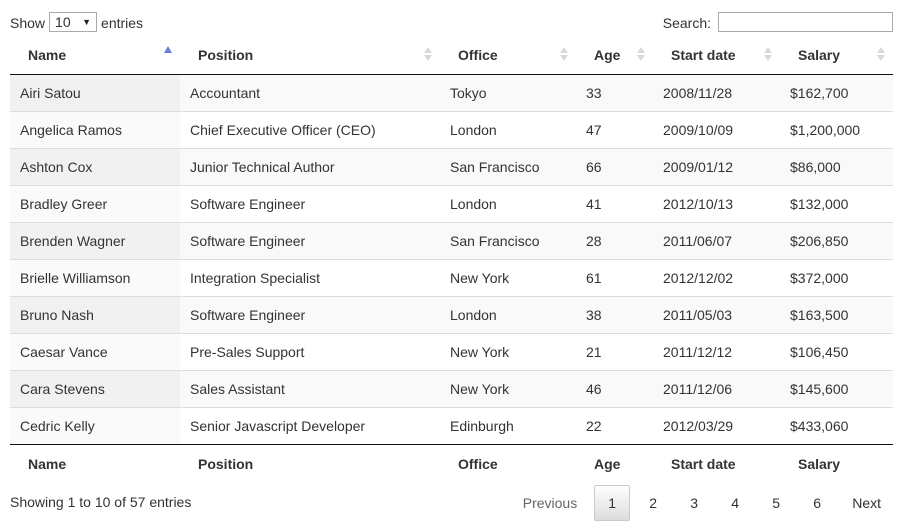  What do you see at coordinates (28, 23) in the screenshot?
I see `show-label: Show` at bounding box center [28, 23].